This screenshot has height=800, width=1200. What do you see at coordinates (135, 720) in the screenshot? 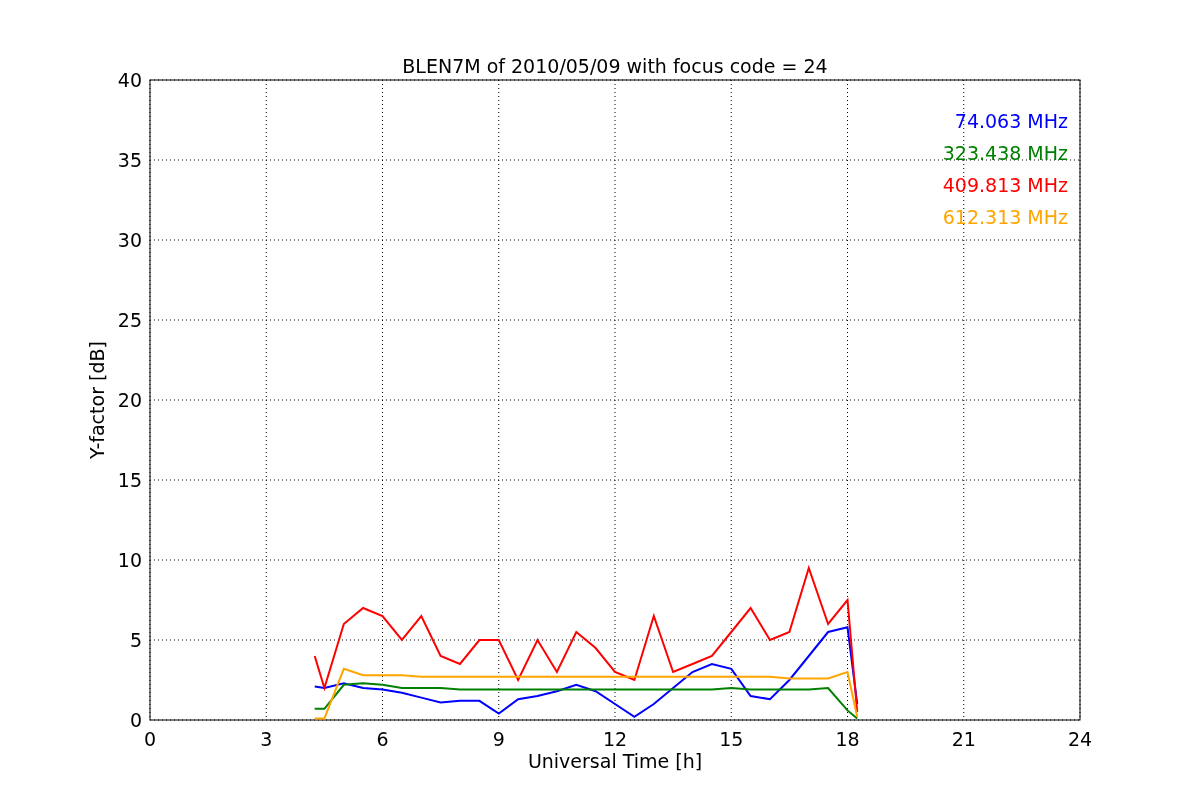
I see `y-tick-label: 0` at bounding box center [135, 720].